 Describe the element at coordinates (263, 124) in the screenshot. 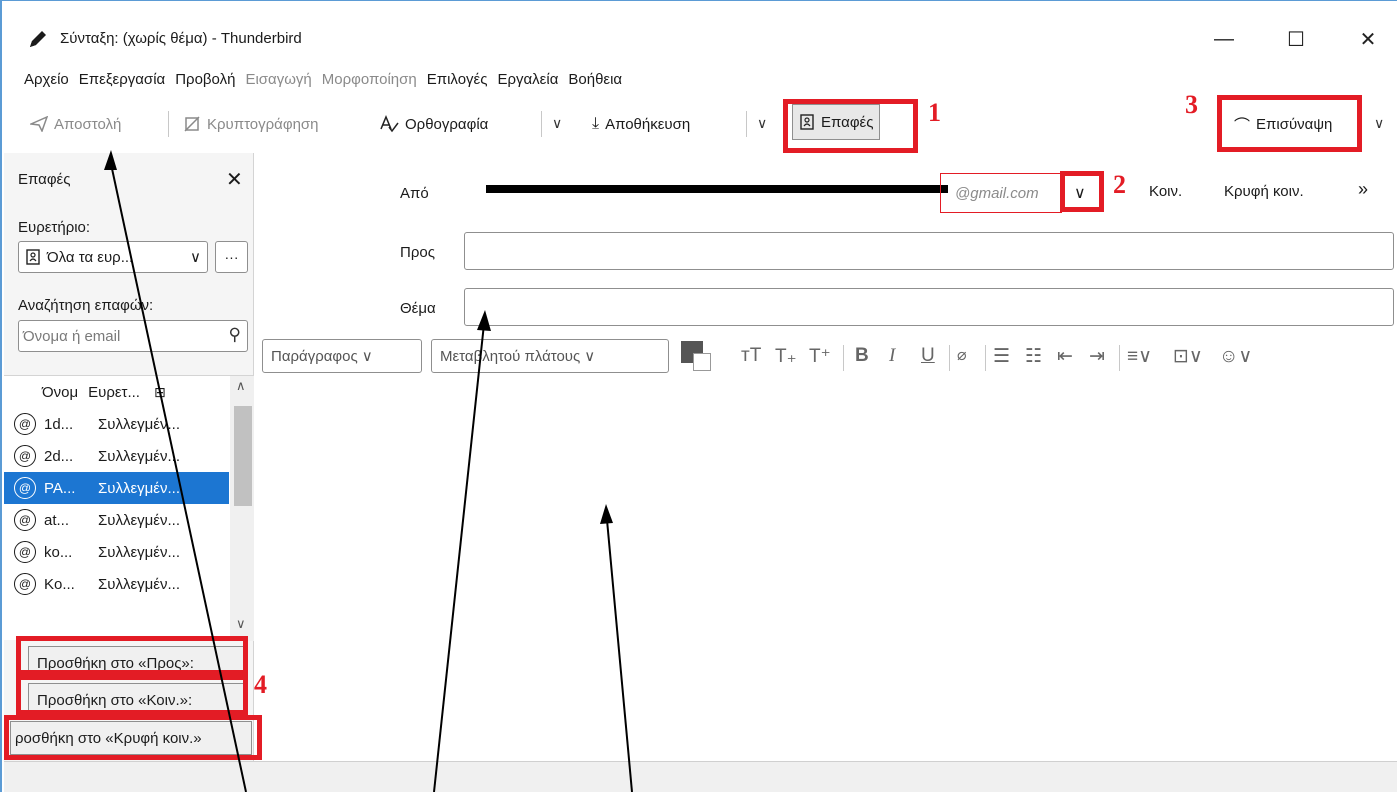

I see `encrypt-label: Κρυπτογράφηση` at that location.